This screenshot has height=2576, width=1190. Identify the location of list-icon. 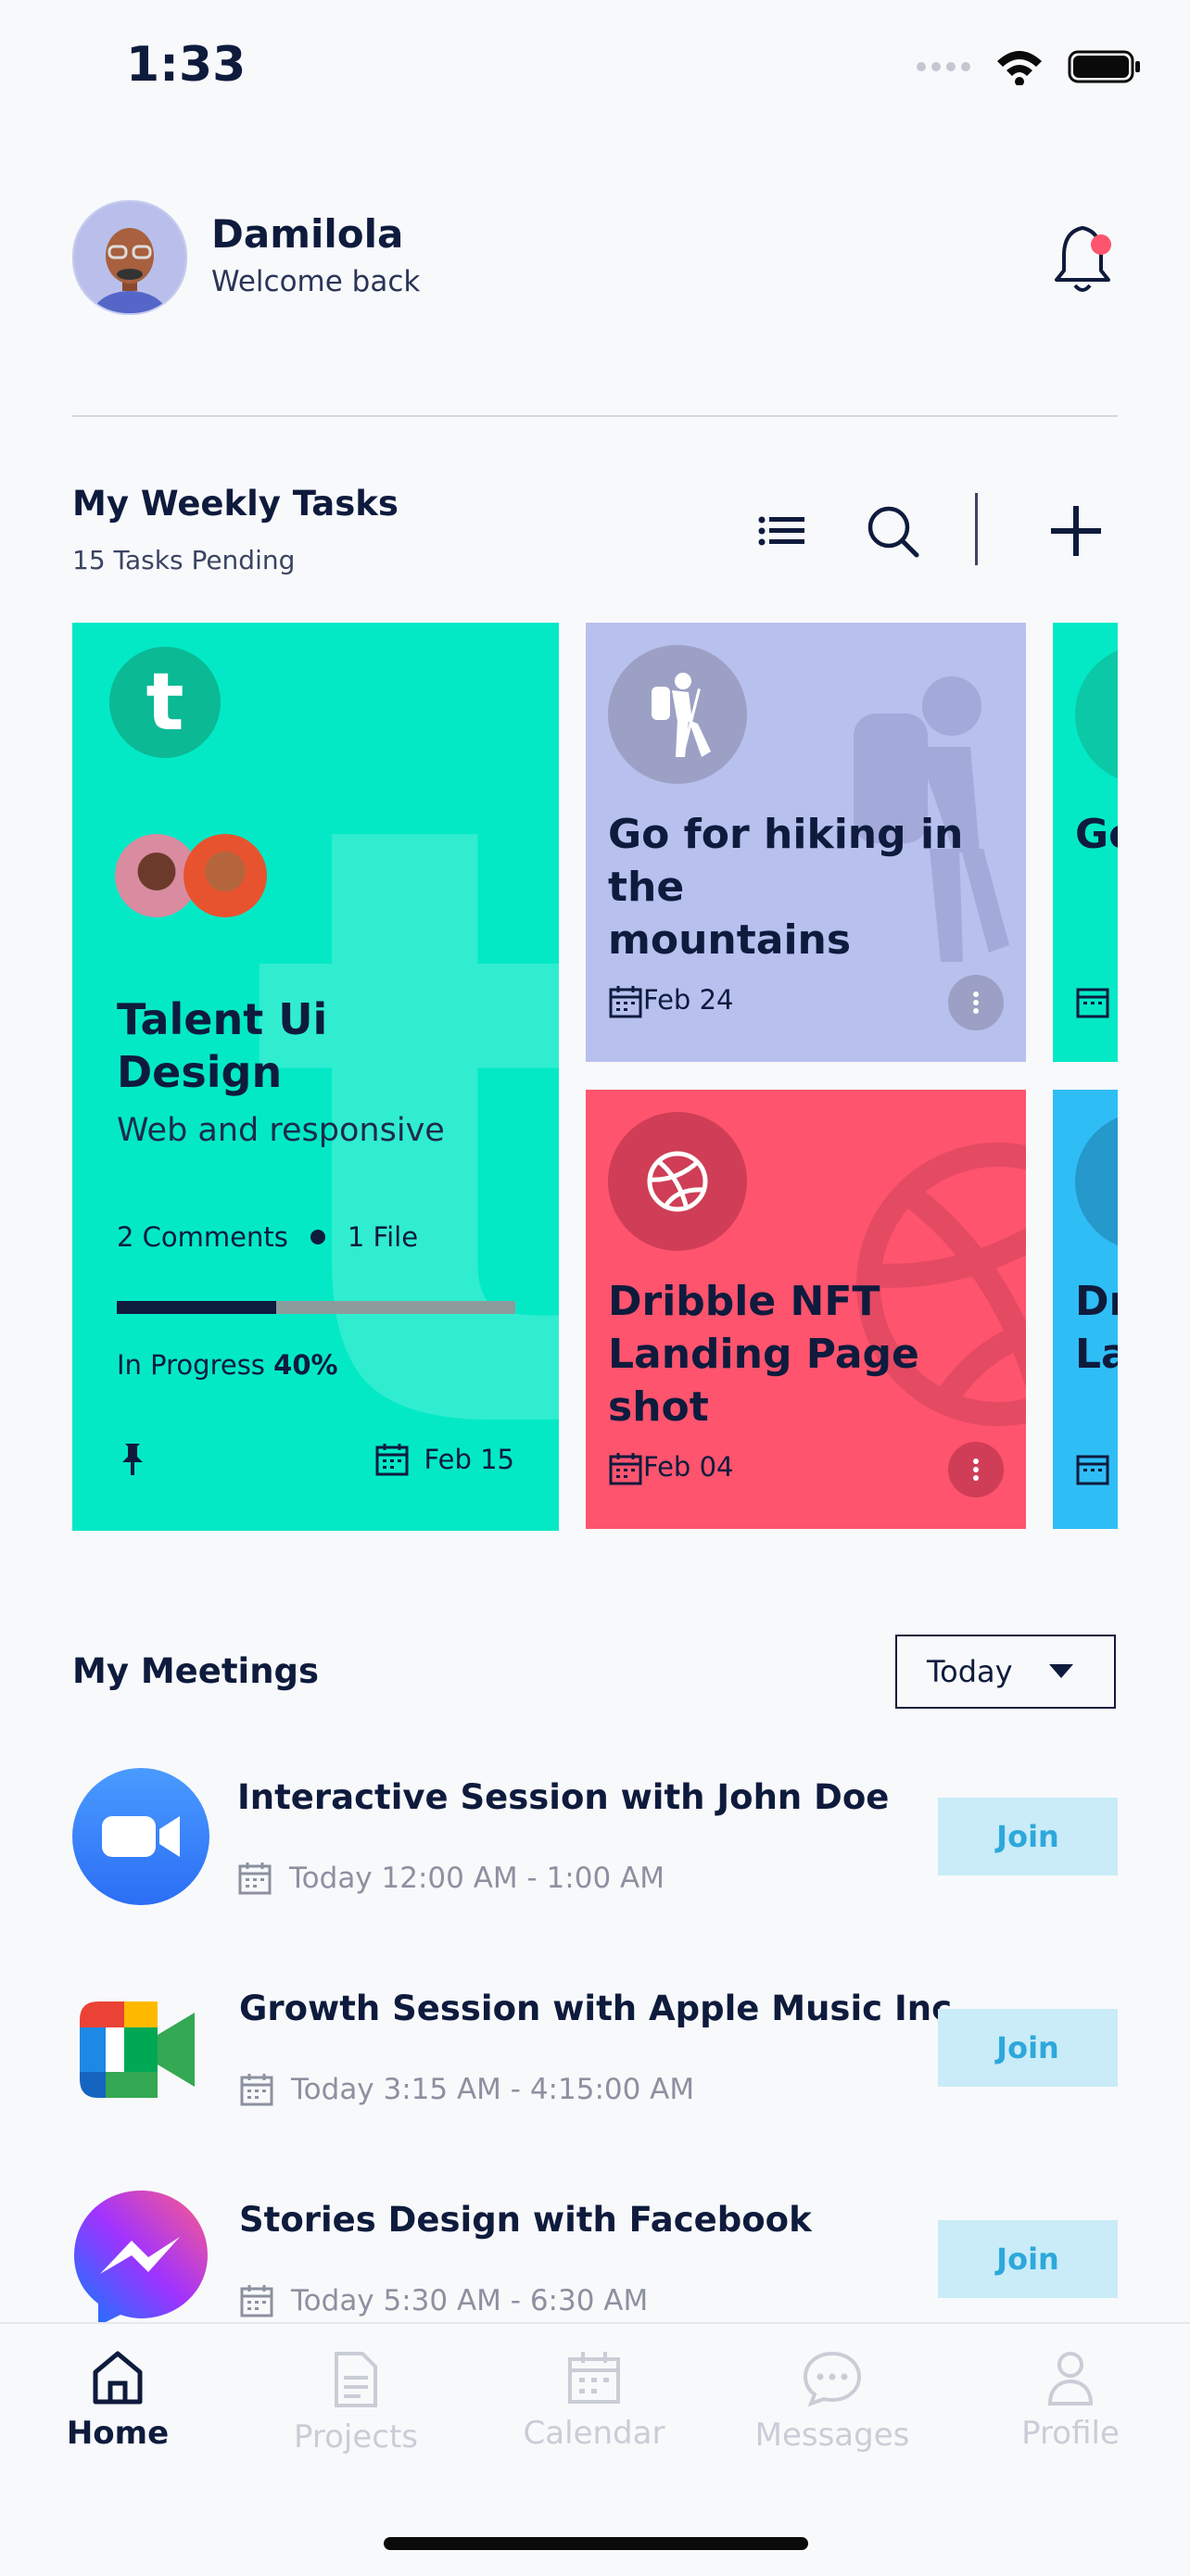
(781, 531).